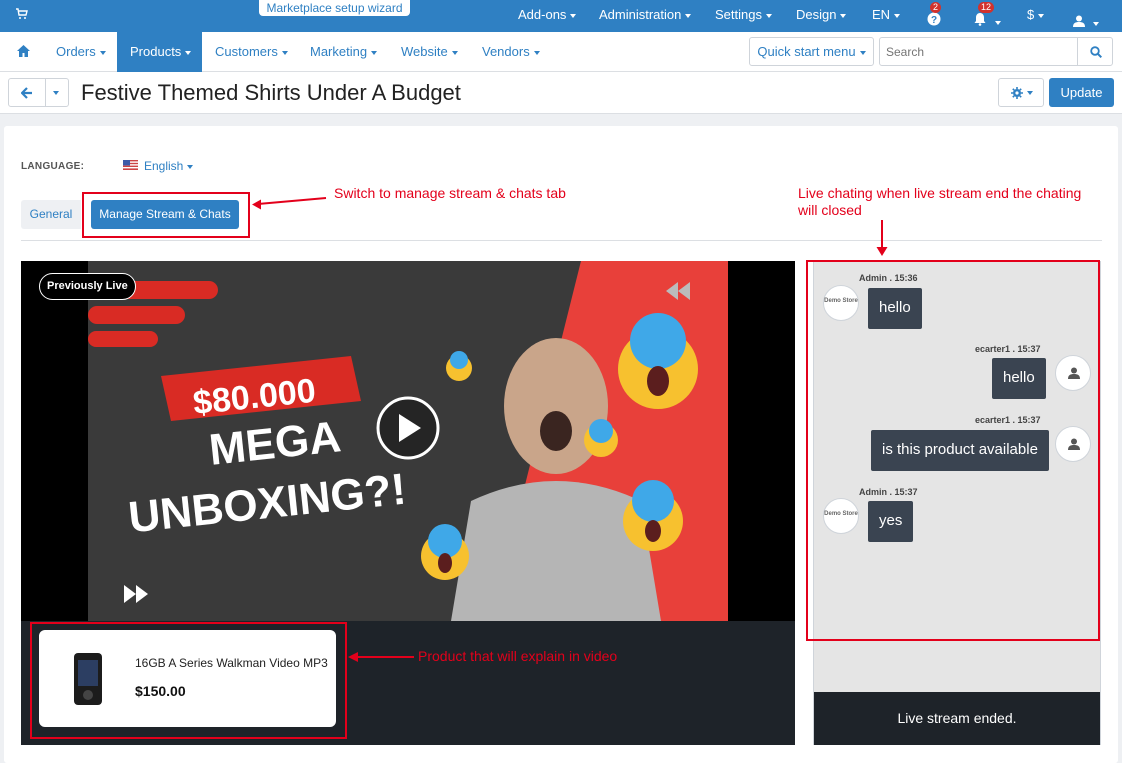  What do you see at coordinates (953, 450) in the screenshot?
I see `annotation-box-chat` at bounding box center [953, 450].